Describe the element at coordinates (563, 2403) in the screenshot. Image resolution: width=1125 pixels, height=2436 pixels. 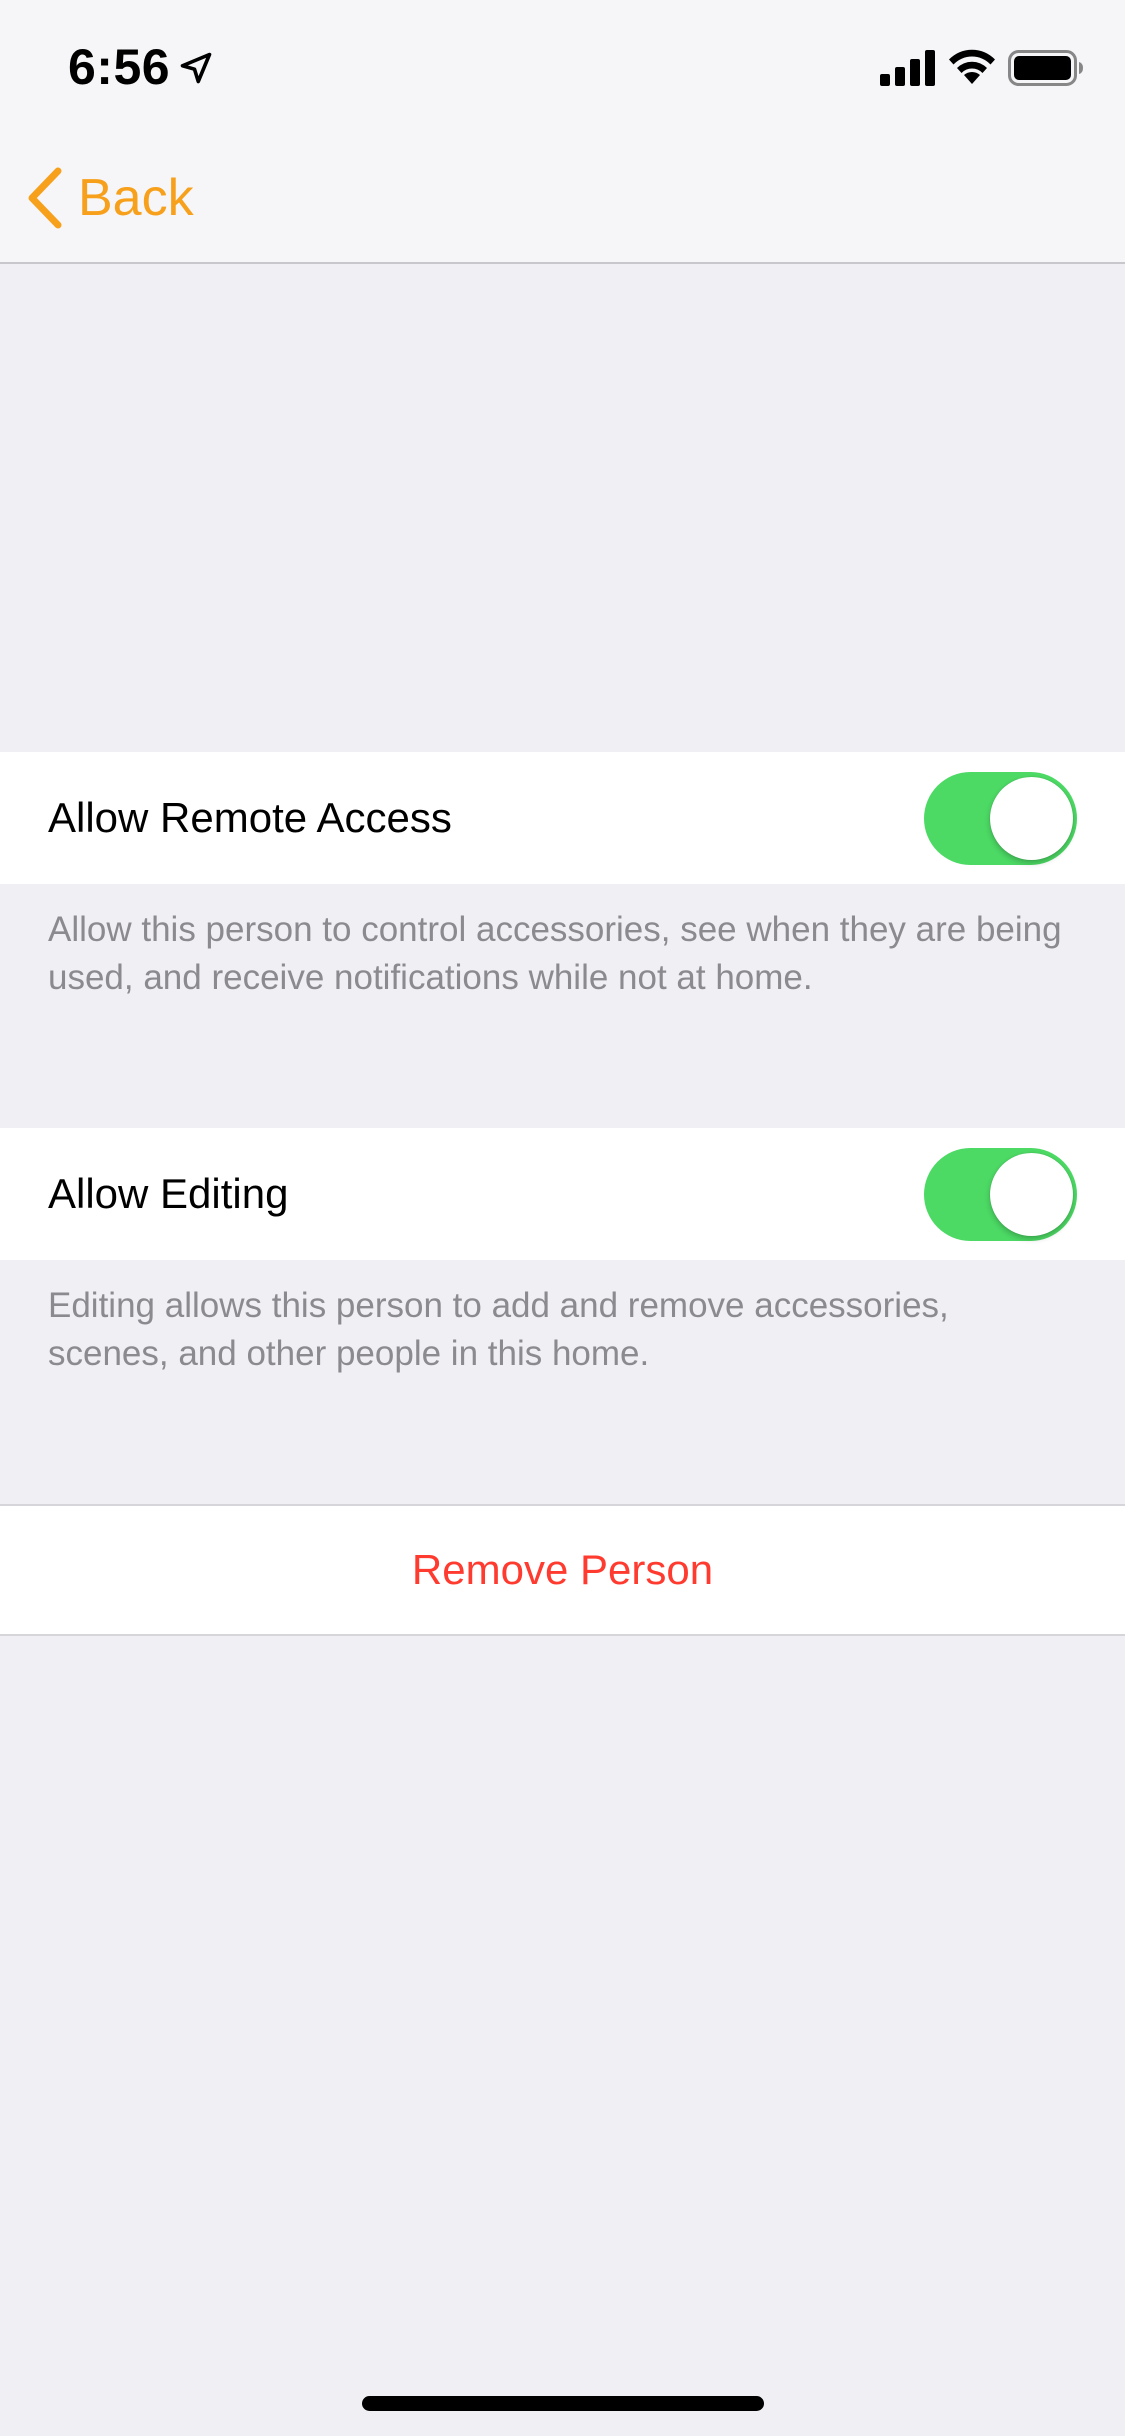
I see `home-indicator` at that location.